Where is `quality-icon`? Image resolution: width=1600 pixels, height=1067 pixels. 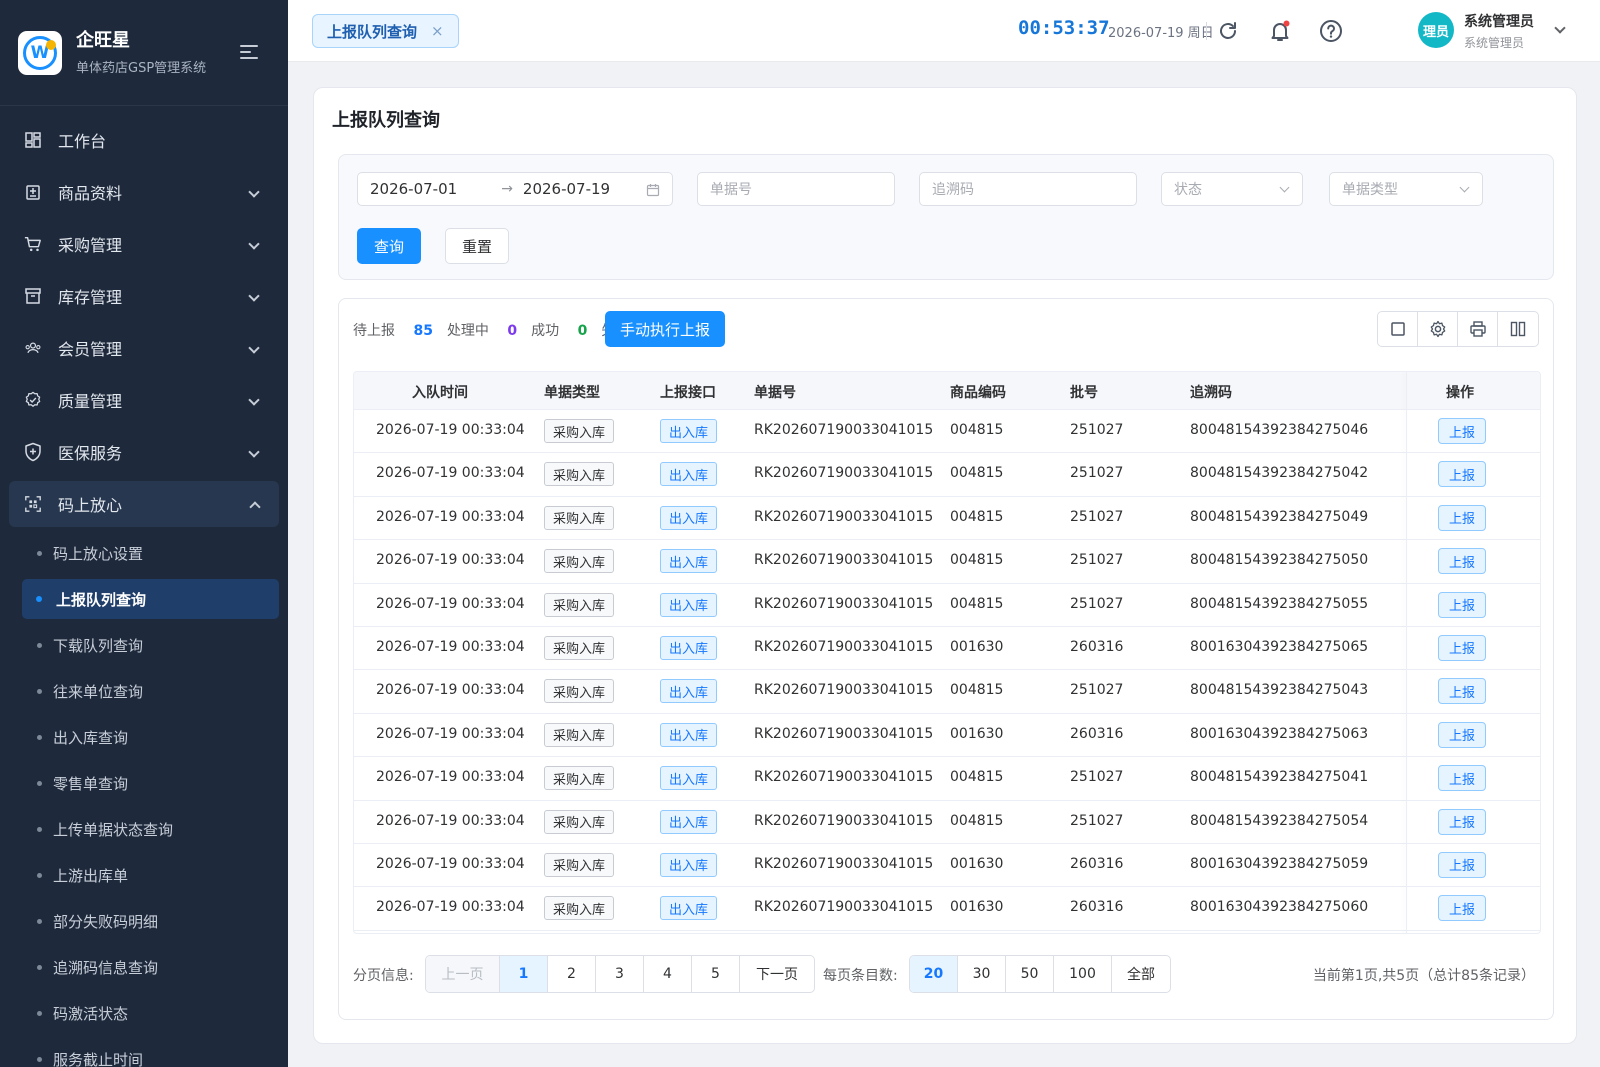 quality-icon is located at coordinates (33, 400).